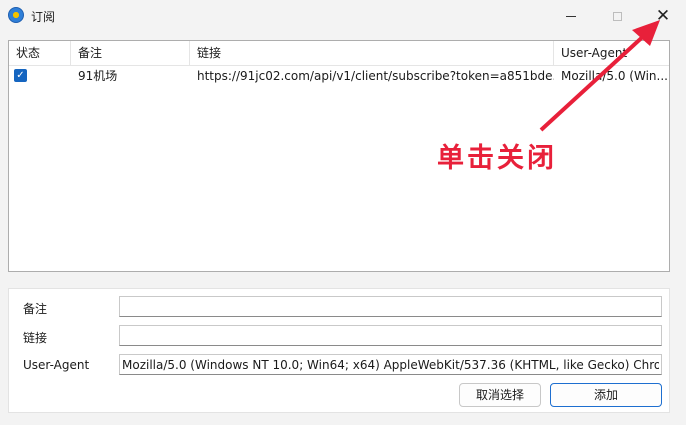 The width and height of the screenshot is (686, 425). I want to click on maximize-icon, so click(617, 16).